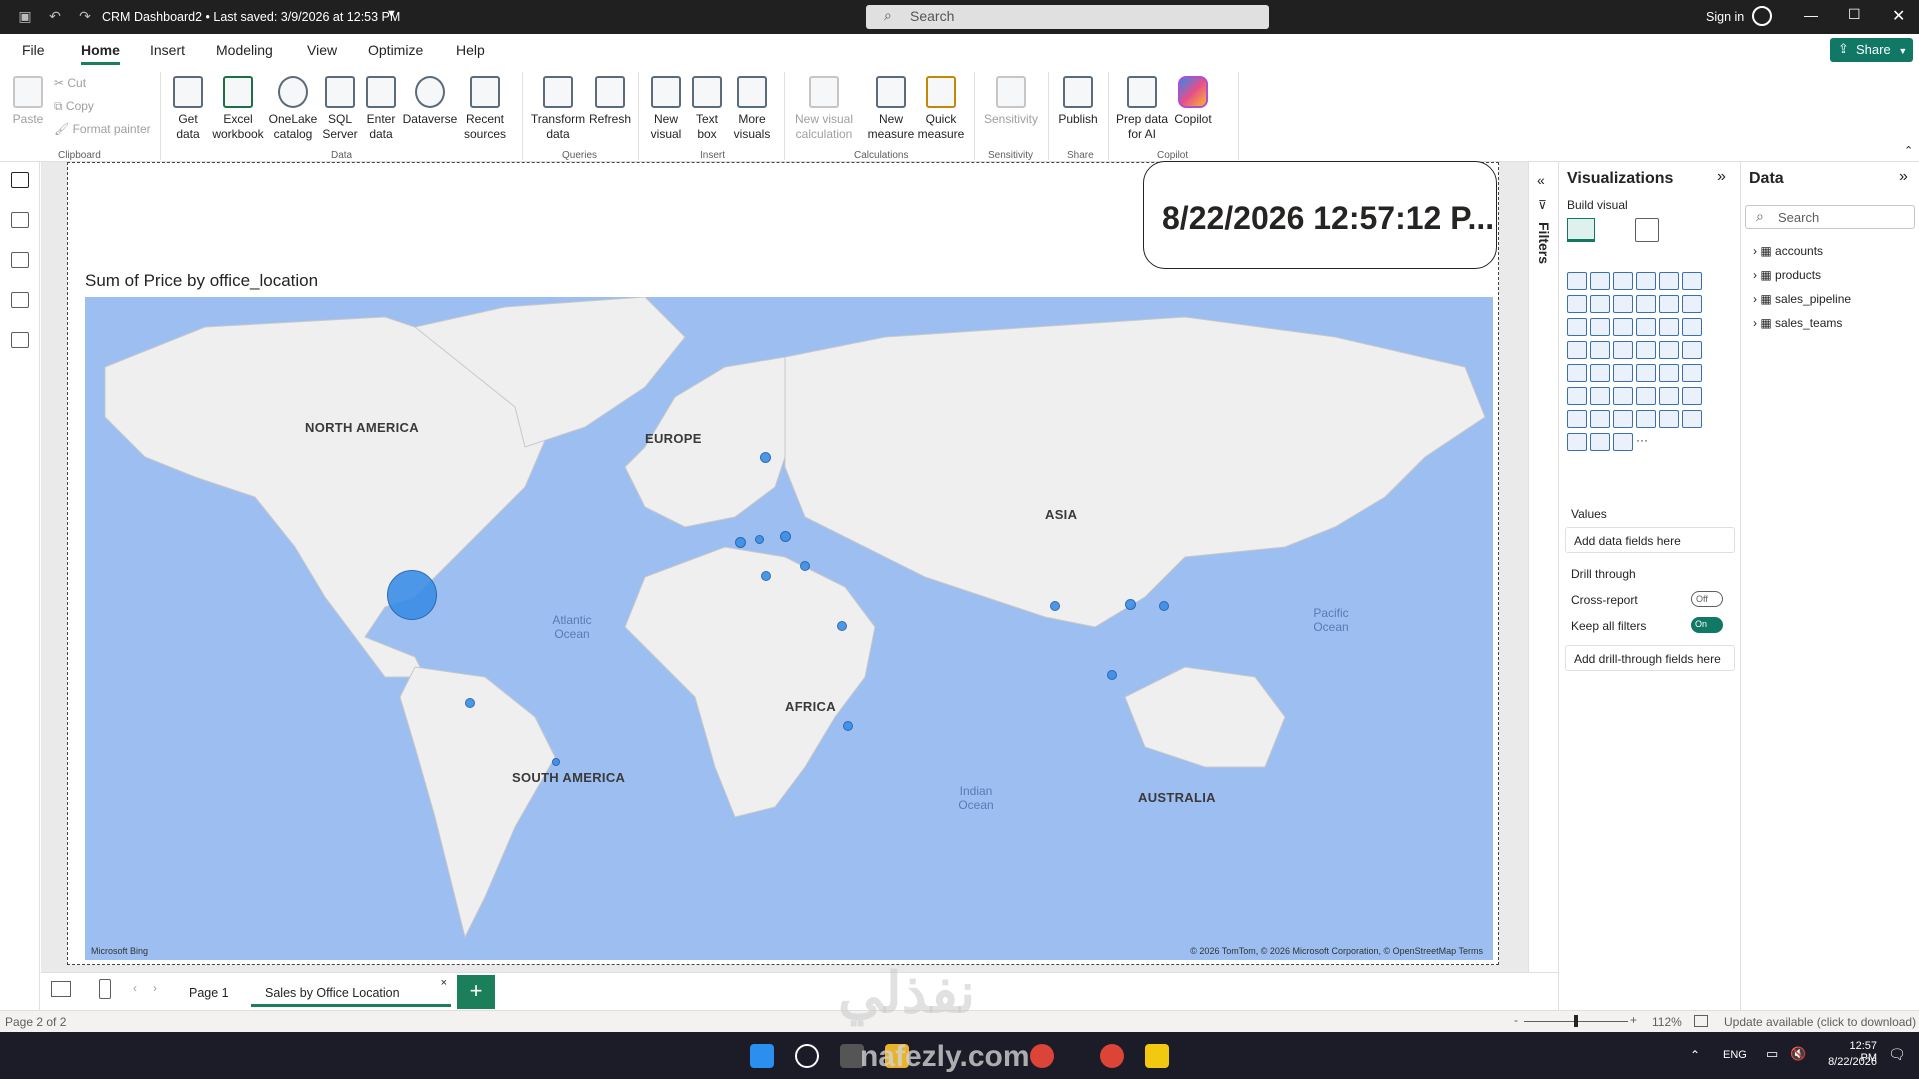  I want to click on zoom-in-icon: +, so click(1633, 1020).